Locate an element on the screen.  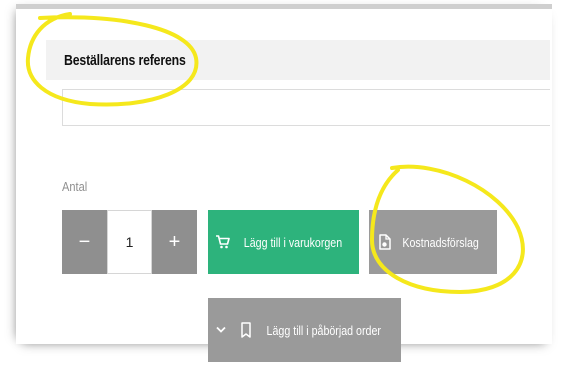
quantity-increase-button: + is located at coordinates (174, 242).